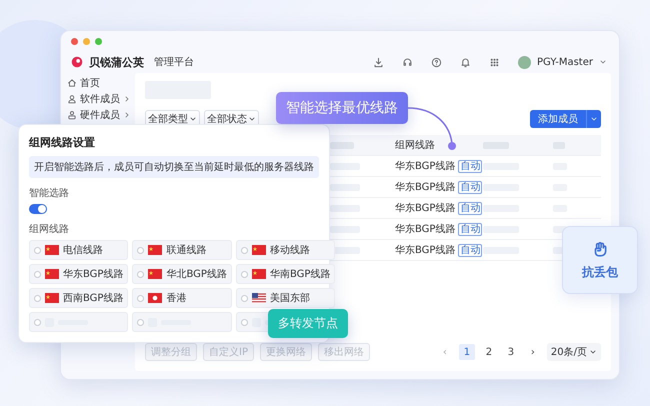 This screenshot has height=406, width=650. What do you see at coordinates (62, 143) in the screenshot?
I see `panel-title: 组网线路设置` at bounding box center [62, 143].